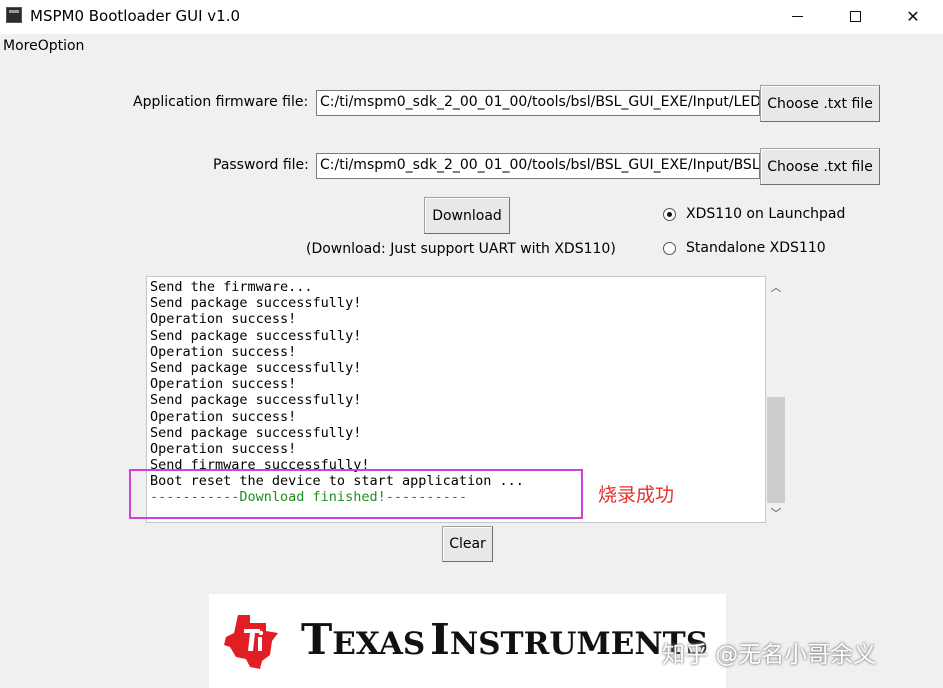 The image size is (943, 688). Describe the element at coordinates (505, 639) in the screenshot. I see `ti-wordmark: TEXAS INSTRUMENTS` at that location.